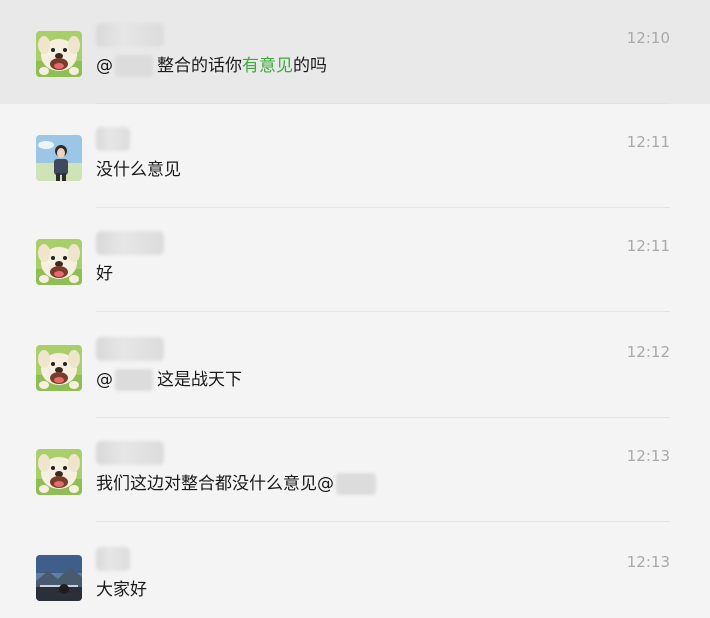 This screenshot has width=710, height=618. I want to click on message-text: @ 整合的话你有意见的吗, so click(211, 66).